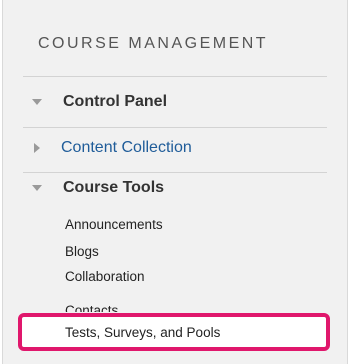  I want to click on section-content-collection: Content Collection, so click(111, 148).